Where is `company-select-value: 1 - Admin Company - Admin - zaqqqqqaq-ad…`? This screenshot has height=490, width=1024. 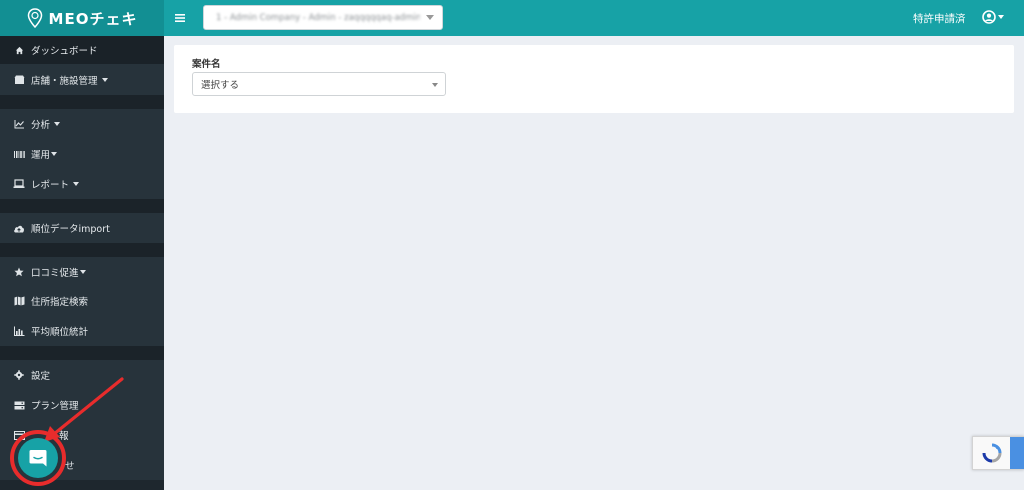 company-select-value: 1 - Admin Company - Admin - zaqqqqqaq-ad… is located at coordinates (318, 17).